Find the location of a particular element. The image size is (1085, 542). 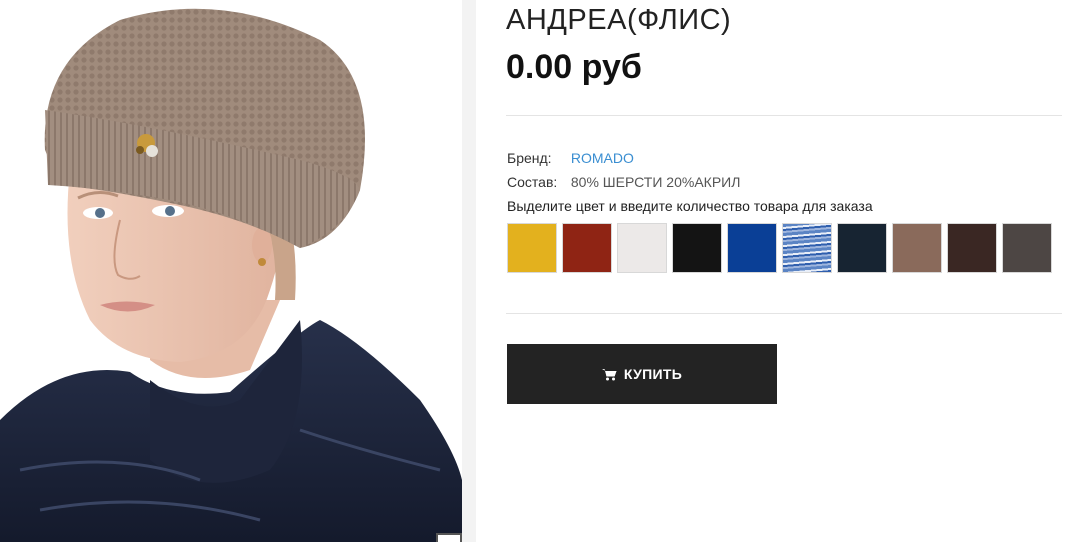

composition-label: Состав: is located at coordinates (532, 182).